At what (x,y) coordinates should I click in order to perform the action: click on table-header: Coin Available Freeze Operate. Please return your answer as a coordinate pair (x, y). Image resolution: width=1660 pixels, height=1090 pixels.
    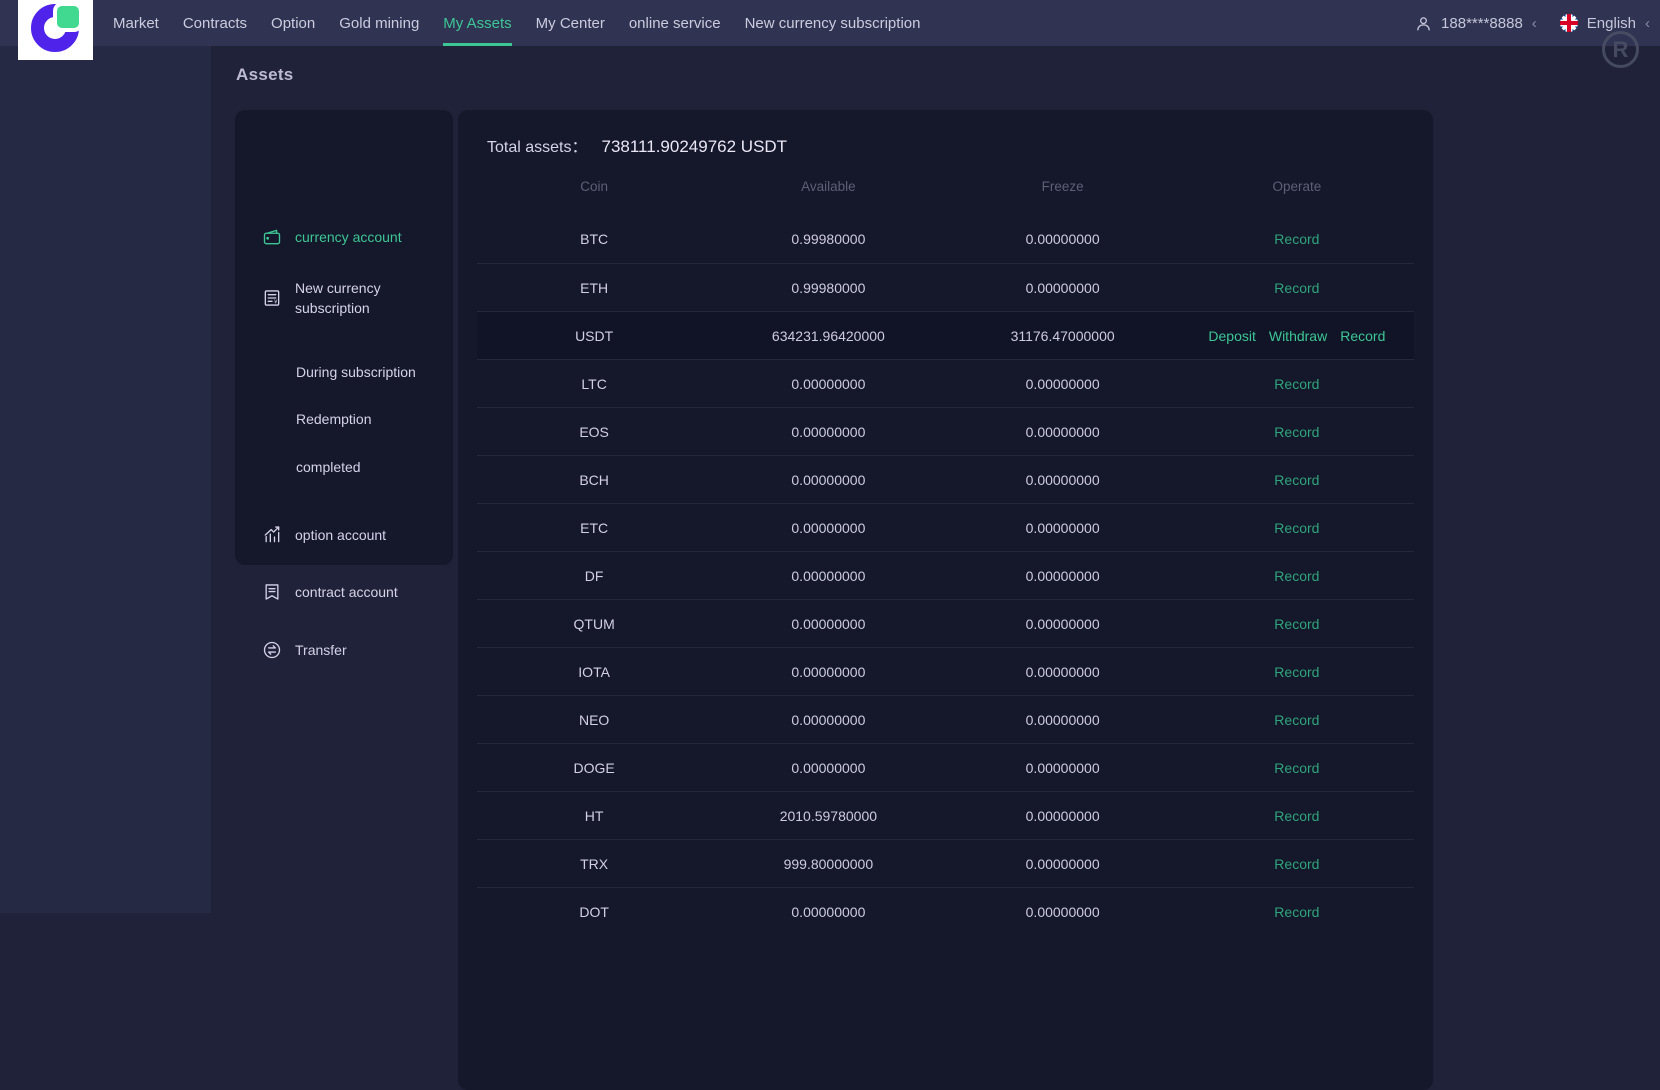
    Looking at the image, I should click on (945, 186).